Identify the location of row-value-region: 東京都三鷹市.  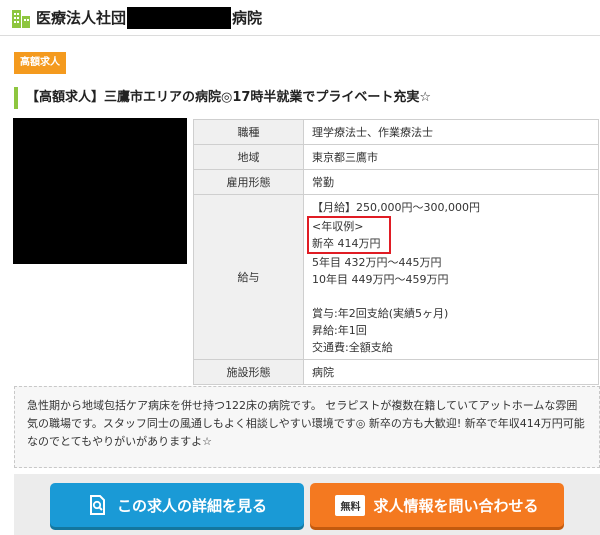
(451, 157).